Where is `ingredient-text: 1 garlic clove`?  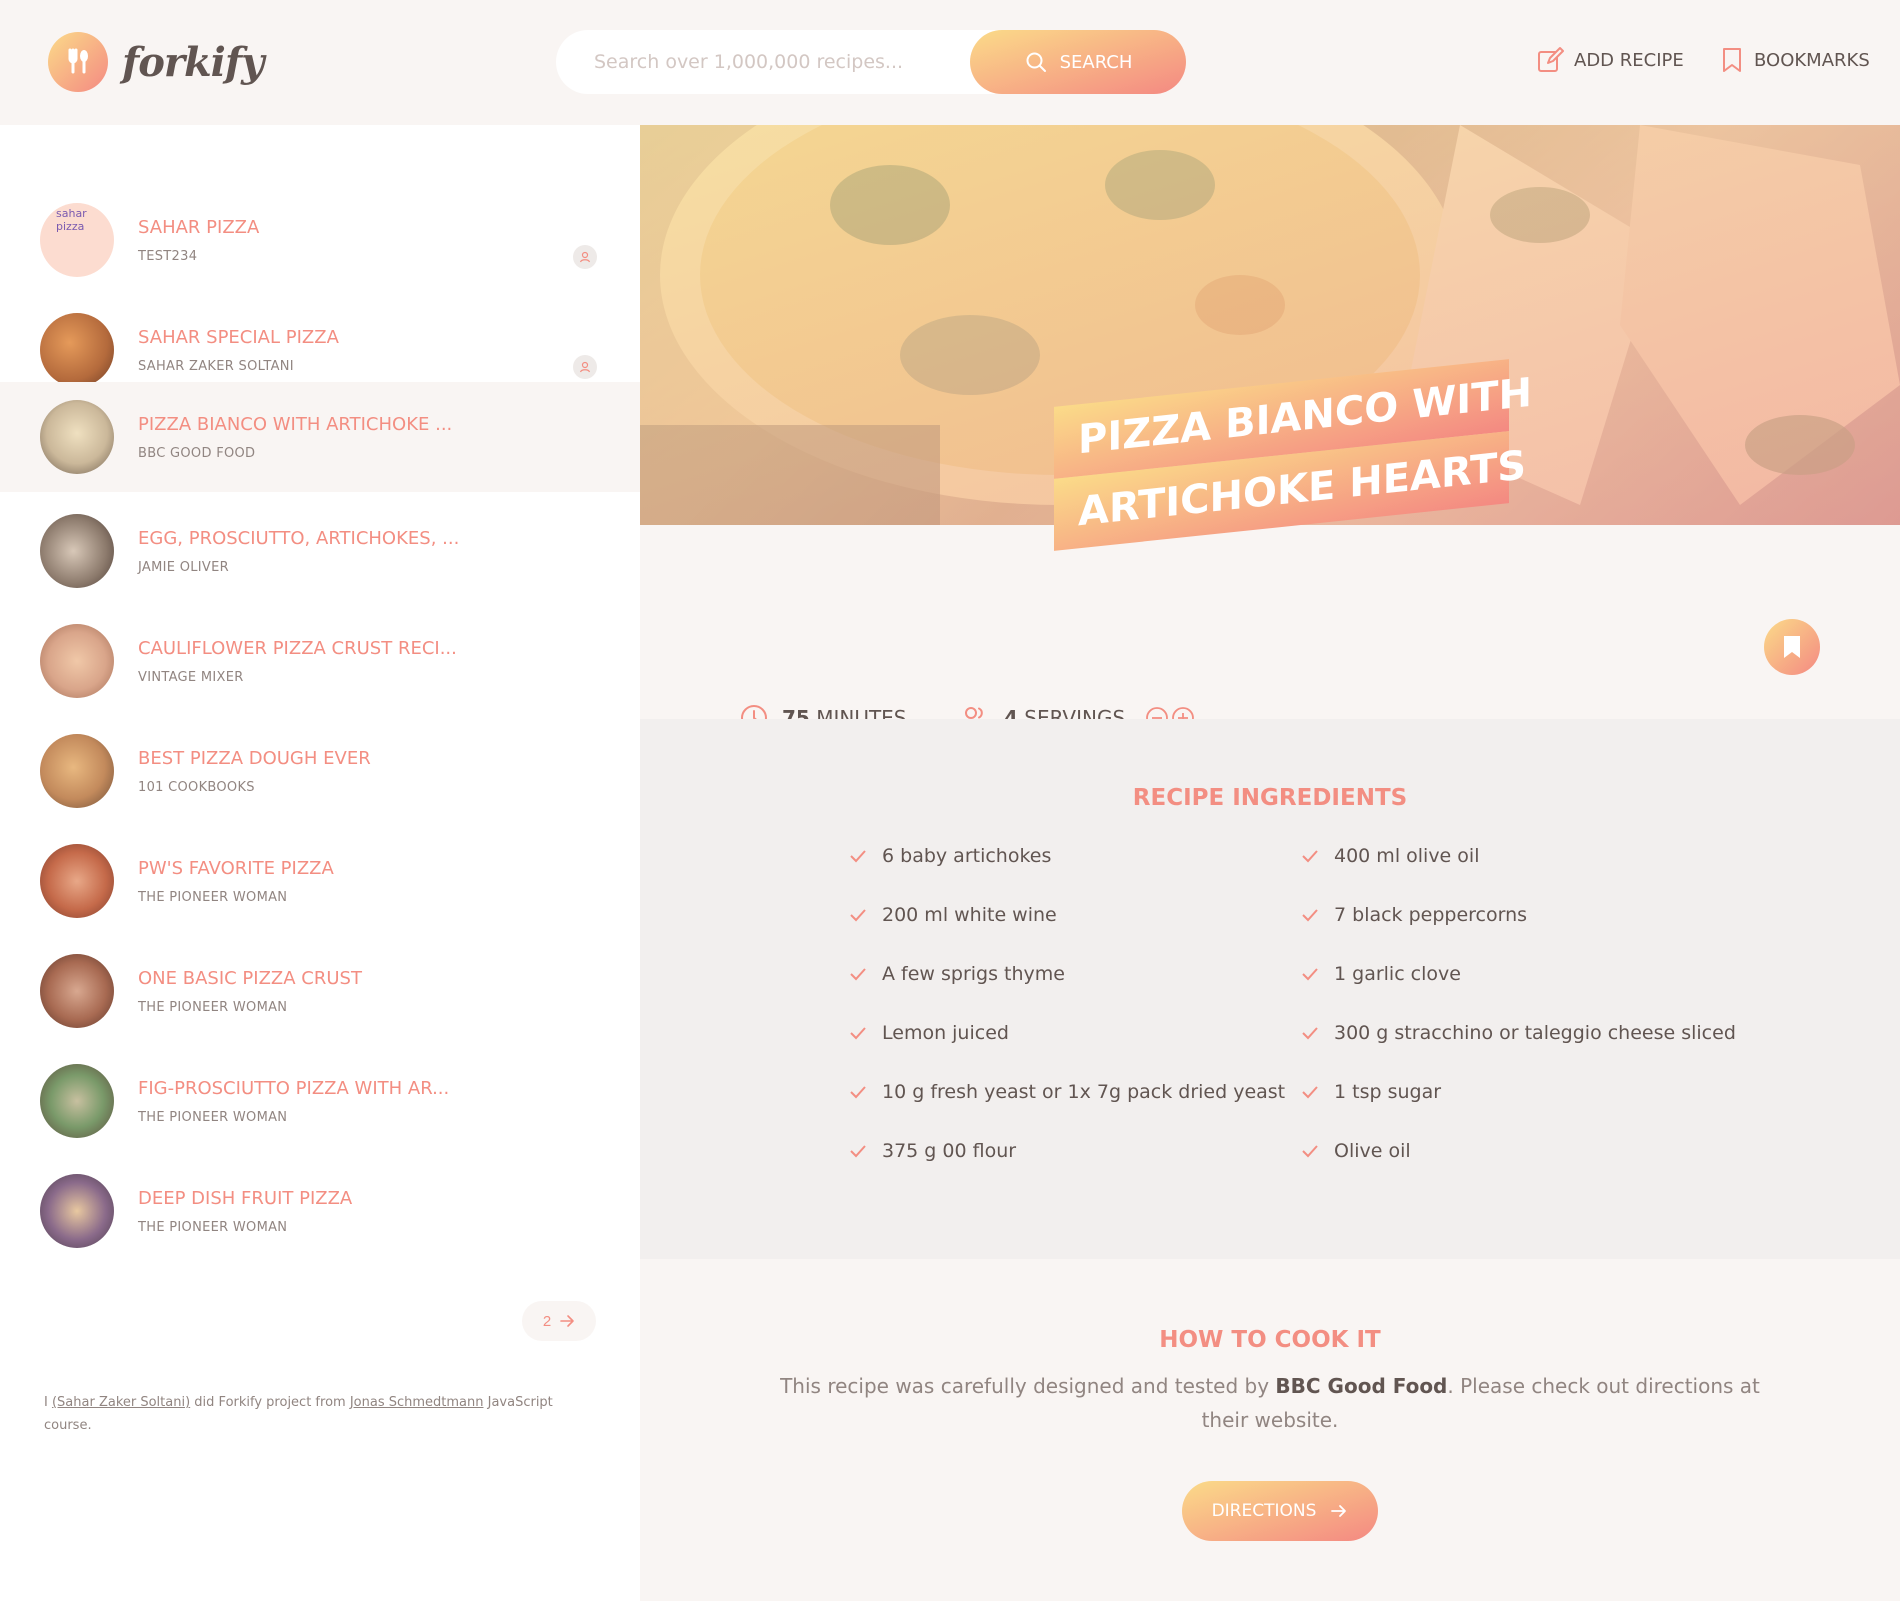 ingredient-text: 1 garlic clove is located at coordinates (1397, 974).